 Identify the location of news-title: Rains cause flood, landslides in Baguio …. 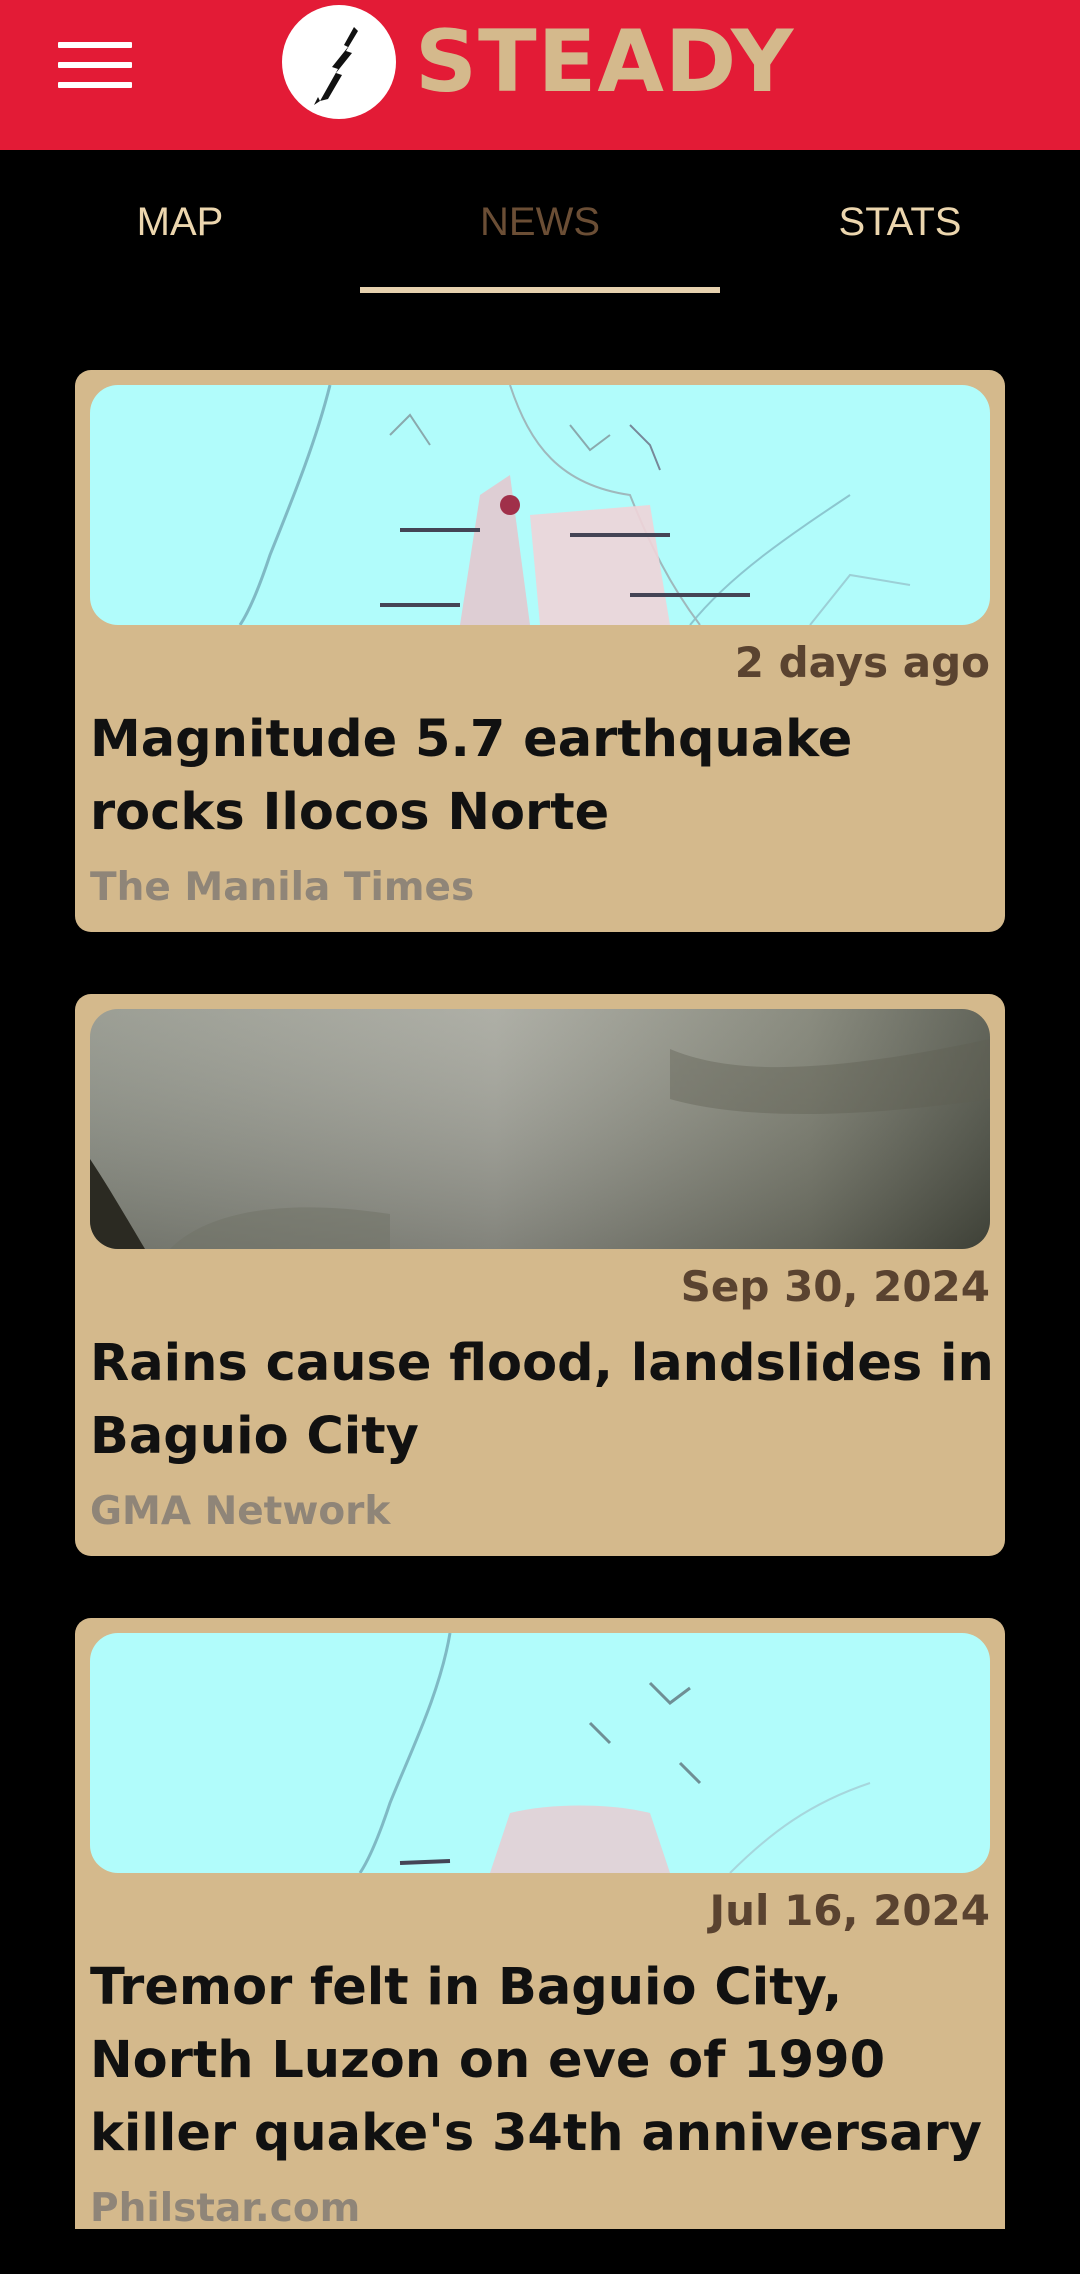
(542, 1400).